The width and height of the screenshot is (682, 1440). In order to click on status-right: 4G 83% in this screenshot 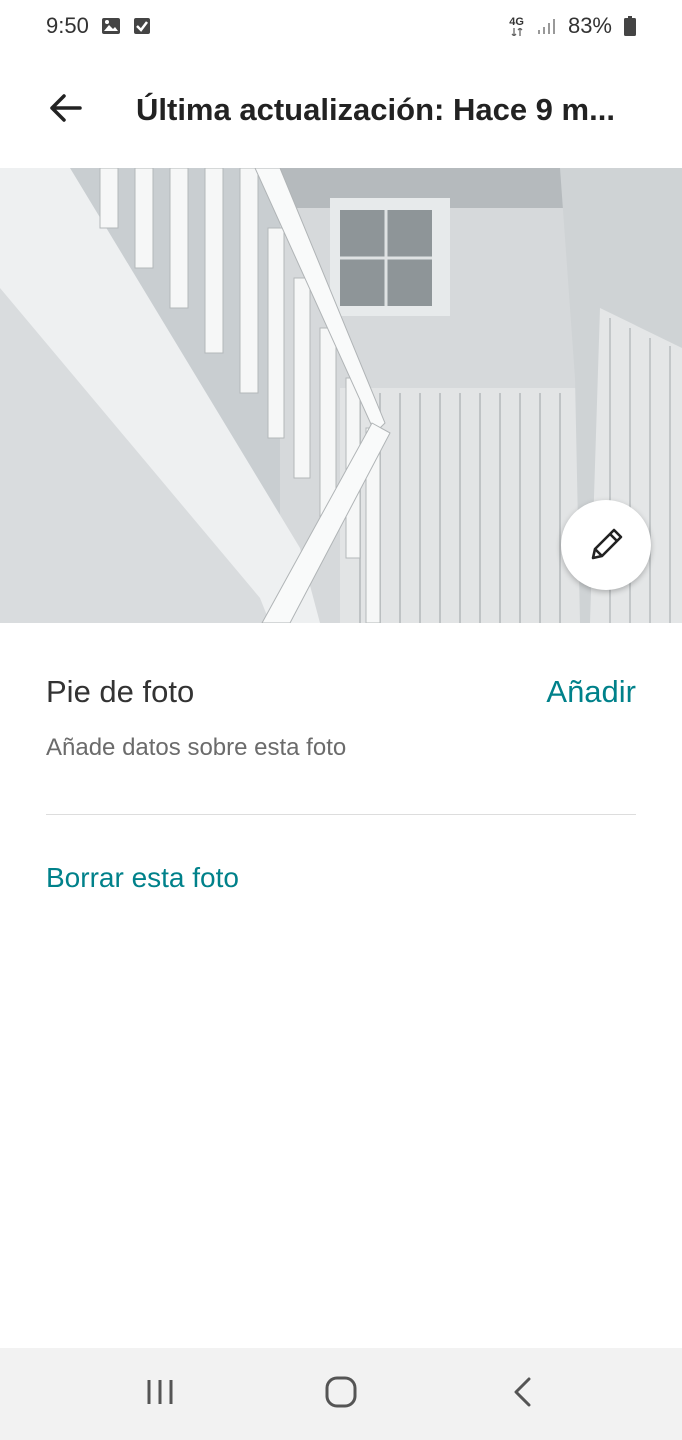, I will do `click(572, 26)`.